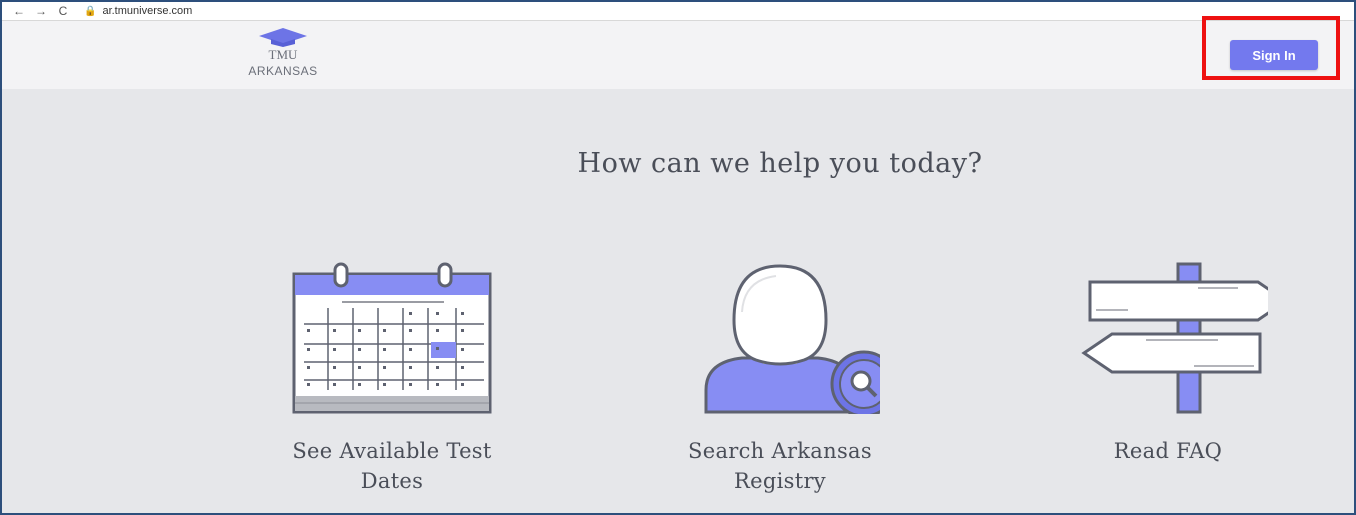  Describe the element at coordinates (90, 11) in the screenshot. I see `lock-icon: 🔒` at that location.